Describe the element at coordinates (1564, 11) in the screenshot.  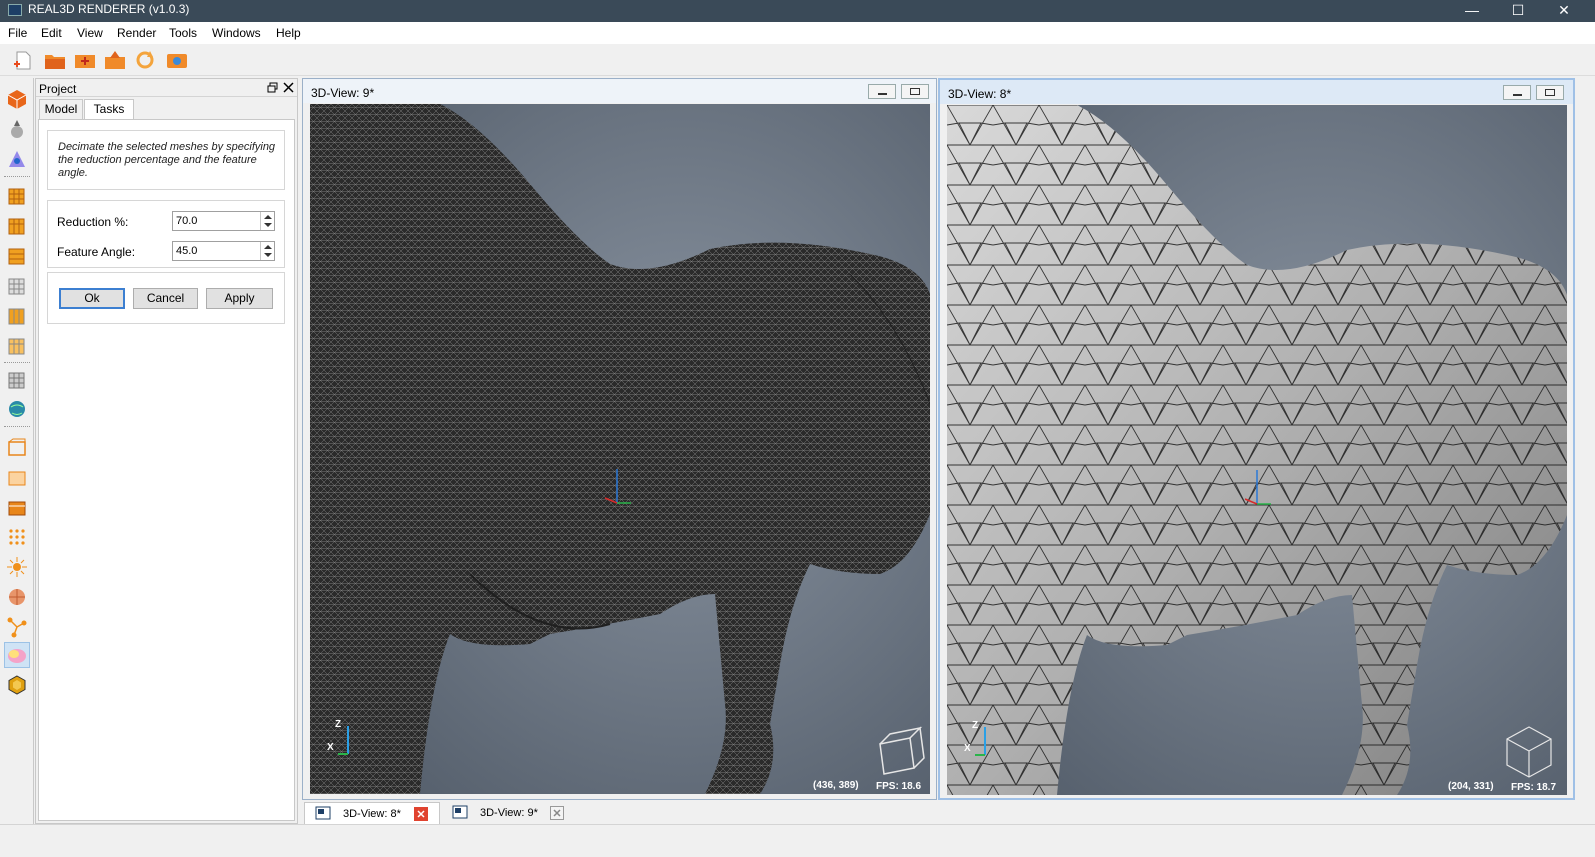
I see `close-button: ✕` at that location.